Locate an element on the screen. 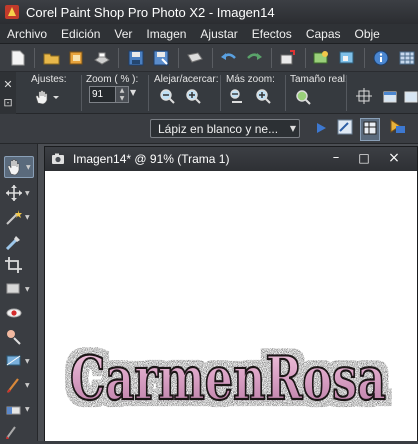 Image resolution: width=418 pixels, height=444 pixels. tools-palette: ▼ ▼ ▼ ▼ ▼ ▼ ▼ is located at coordinates (19, 292).